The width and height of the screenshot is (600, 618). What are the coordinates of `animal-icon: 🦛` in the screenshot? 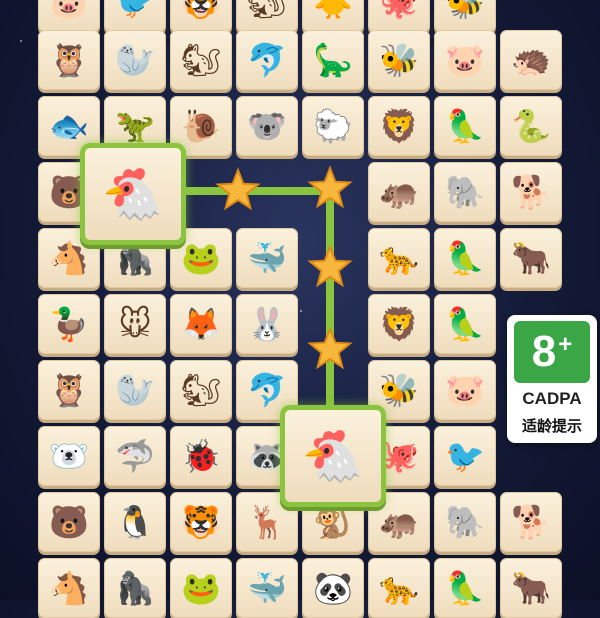 It's located at (399, 192).